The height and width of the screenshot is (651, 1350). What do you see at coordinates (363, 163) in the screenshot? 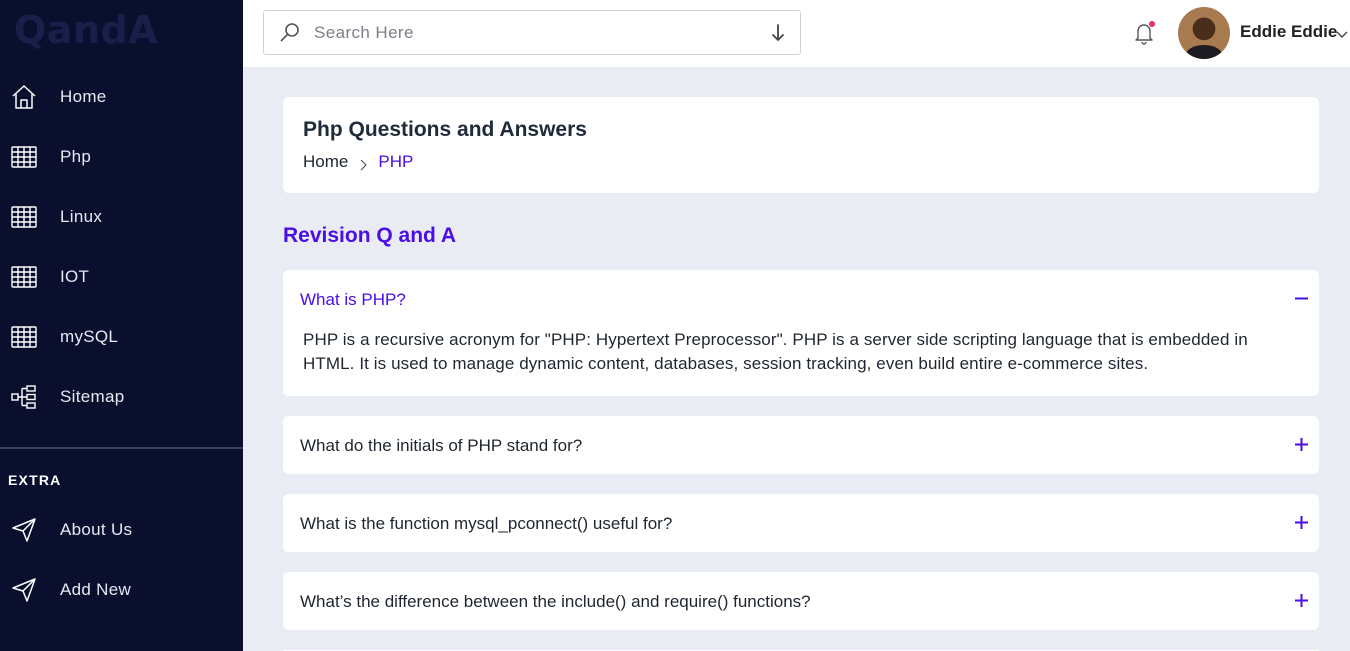
I see `chevron-right-icon` at bounding box center [363, 163].